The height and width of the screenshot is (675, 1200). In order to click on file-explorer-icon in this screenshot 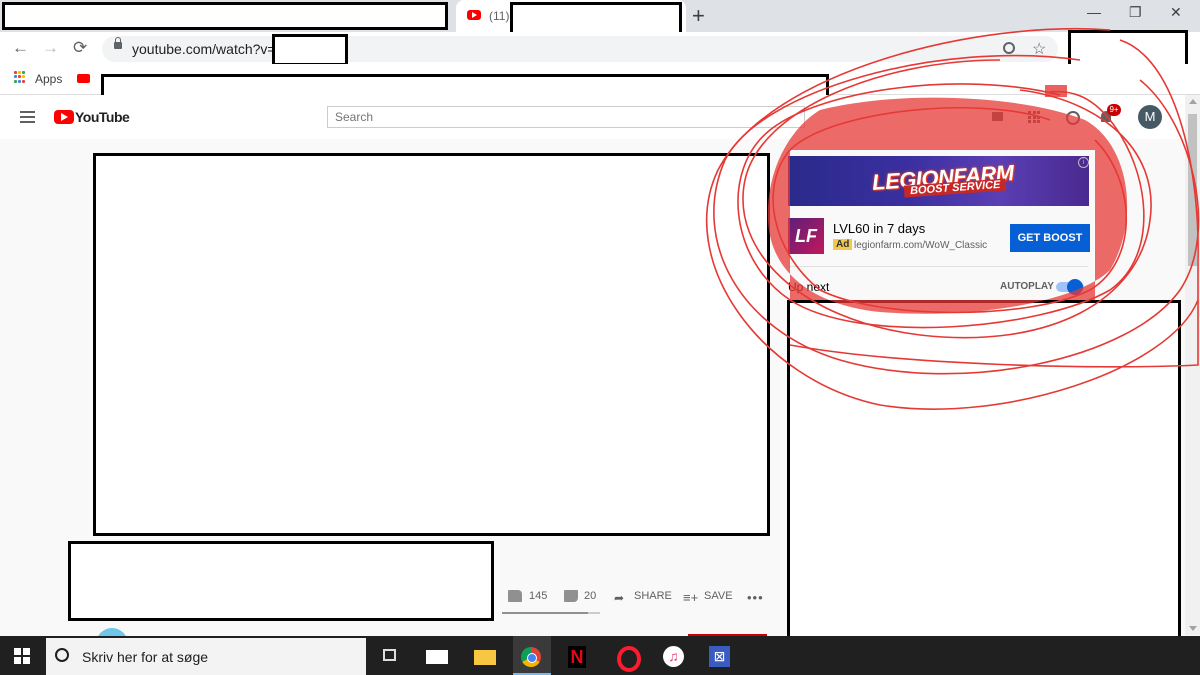, I will do `click(485, 657)`.